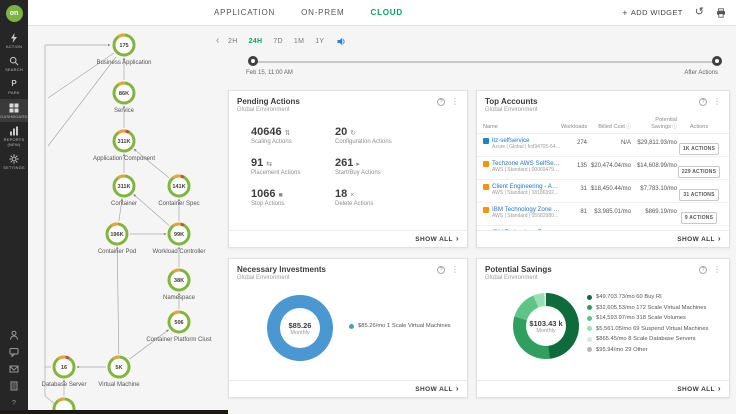 This screenshot has height=414, width=736. I want to click on sidebar-item-park: P PARK, so click(14, 86).